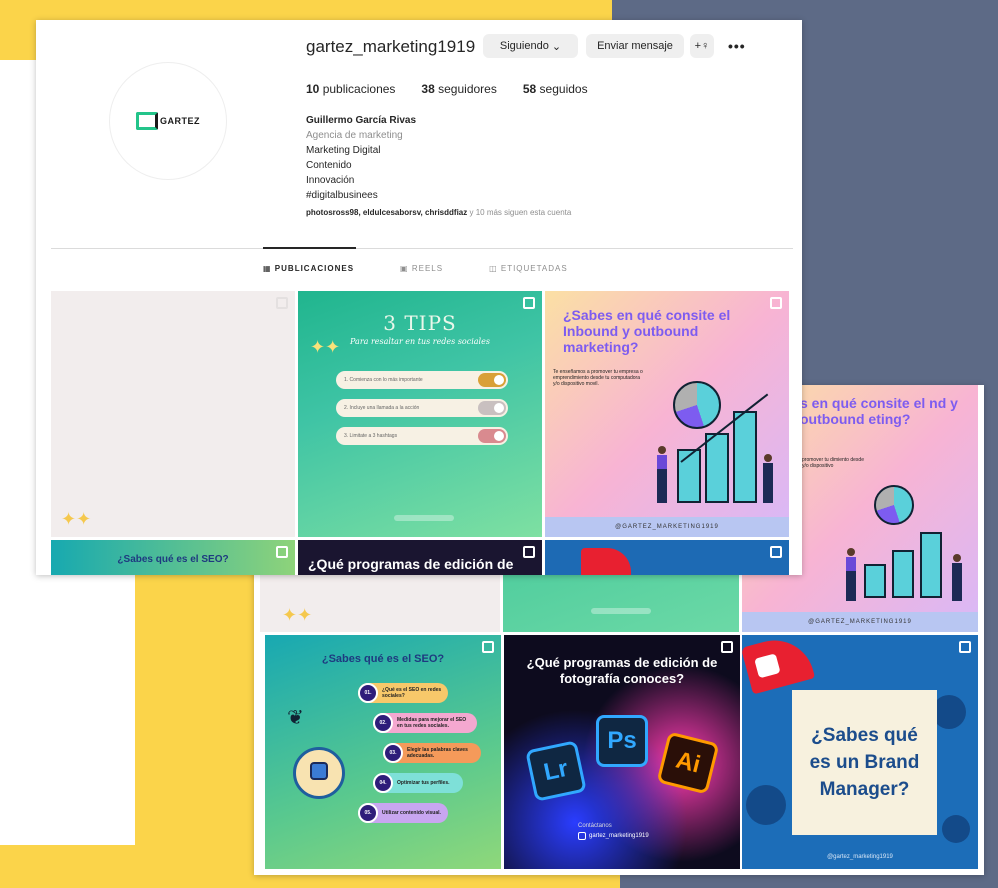 This screenshot has height=888, width=998. What do you see at coordinates (330, 180) in the screenshot?
I see `bio-line: Innovación` at bounding box center [330, 180].